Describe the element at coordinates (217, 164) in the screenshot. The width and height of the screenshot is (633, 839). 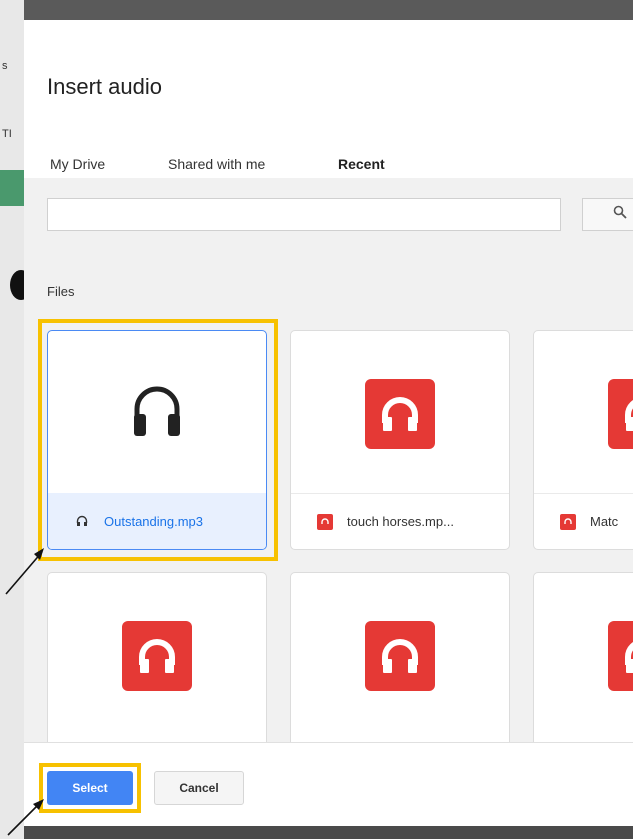
I see `tab-label: Shared with me` at that location.